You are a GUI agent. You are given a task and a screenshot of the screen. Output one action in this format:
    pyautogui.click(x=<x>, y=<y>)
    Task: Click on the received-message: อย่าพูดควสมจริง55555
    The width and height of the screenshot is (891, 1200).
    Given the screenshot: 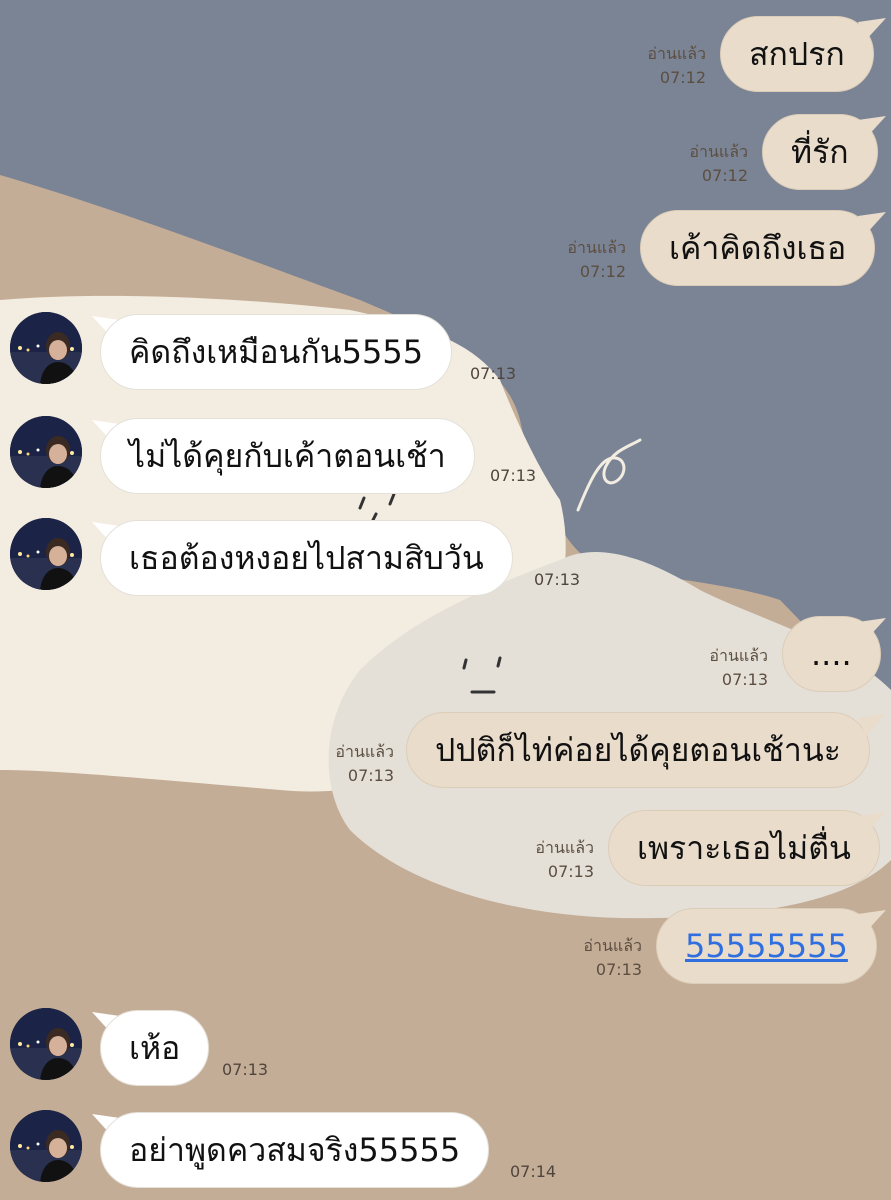 What is the action you would take?
    pyautogui.click(x=295, y=1150)
    